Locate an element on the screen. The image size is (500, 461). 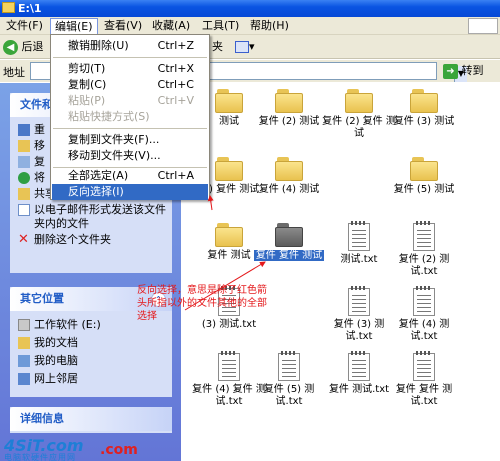
menu-item-invert-selection: 反向选择(I) is located at coordinates (130, 192).